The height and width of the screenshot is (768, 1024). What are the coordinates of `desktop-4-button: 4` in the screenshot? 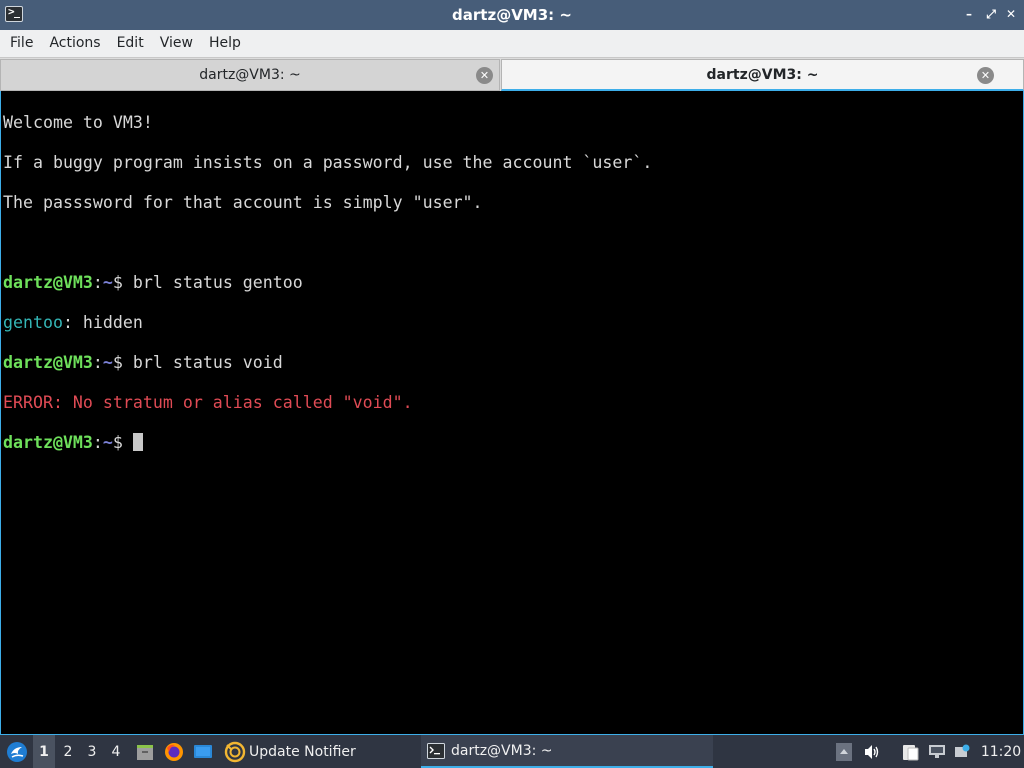 It's located at (116, 751).